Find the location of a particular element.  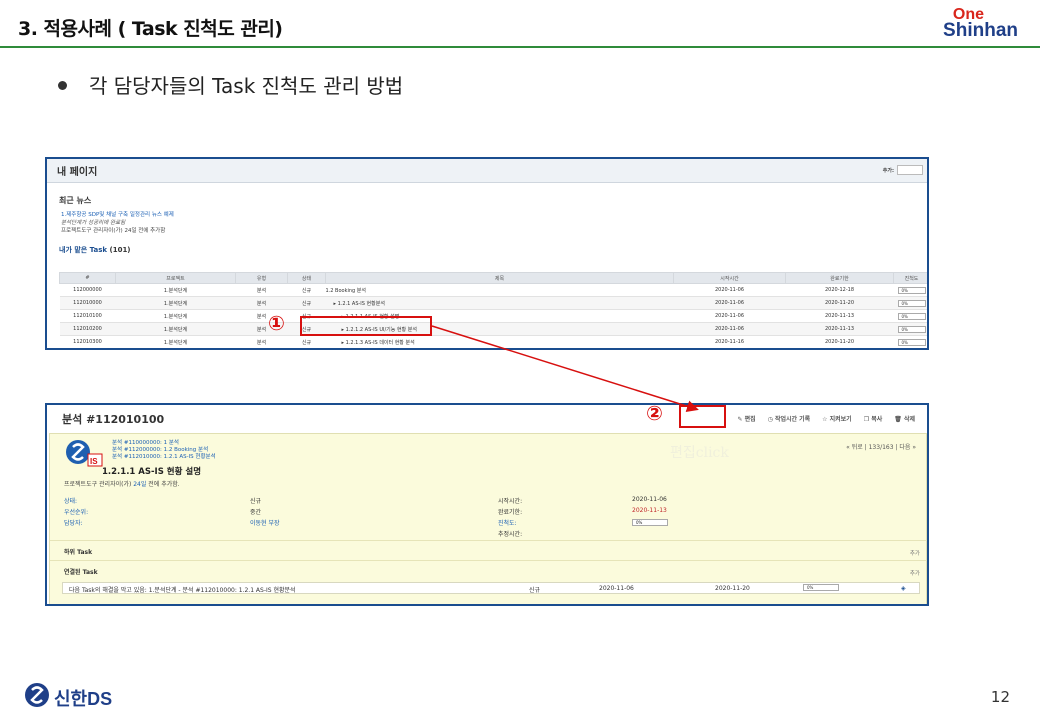

copy-button: ❐ 복사 is located at coordinates (873, 418).